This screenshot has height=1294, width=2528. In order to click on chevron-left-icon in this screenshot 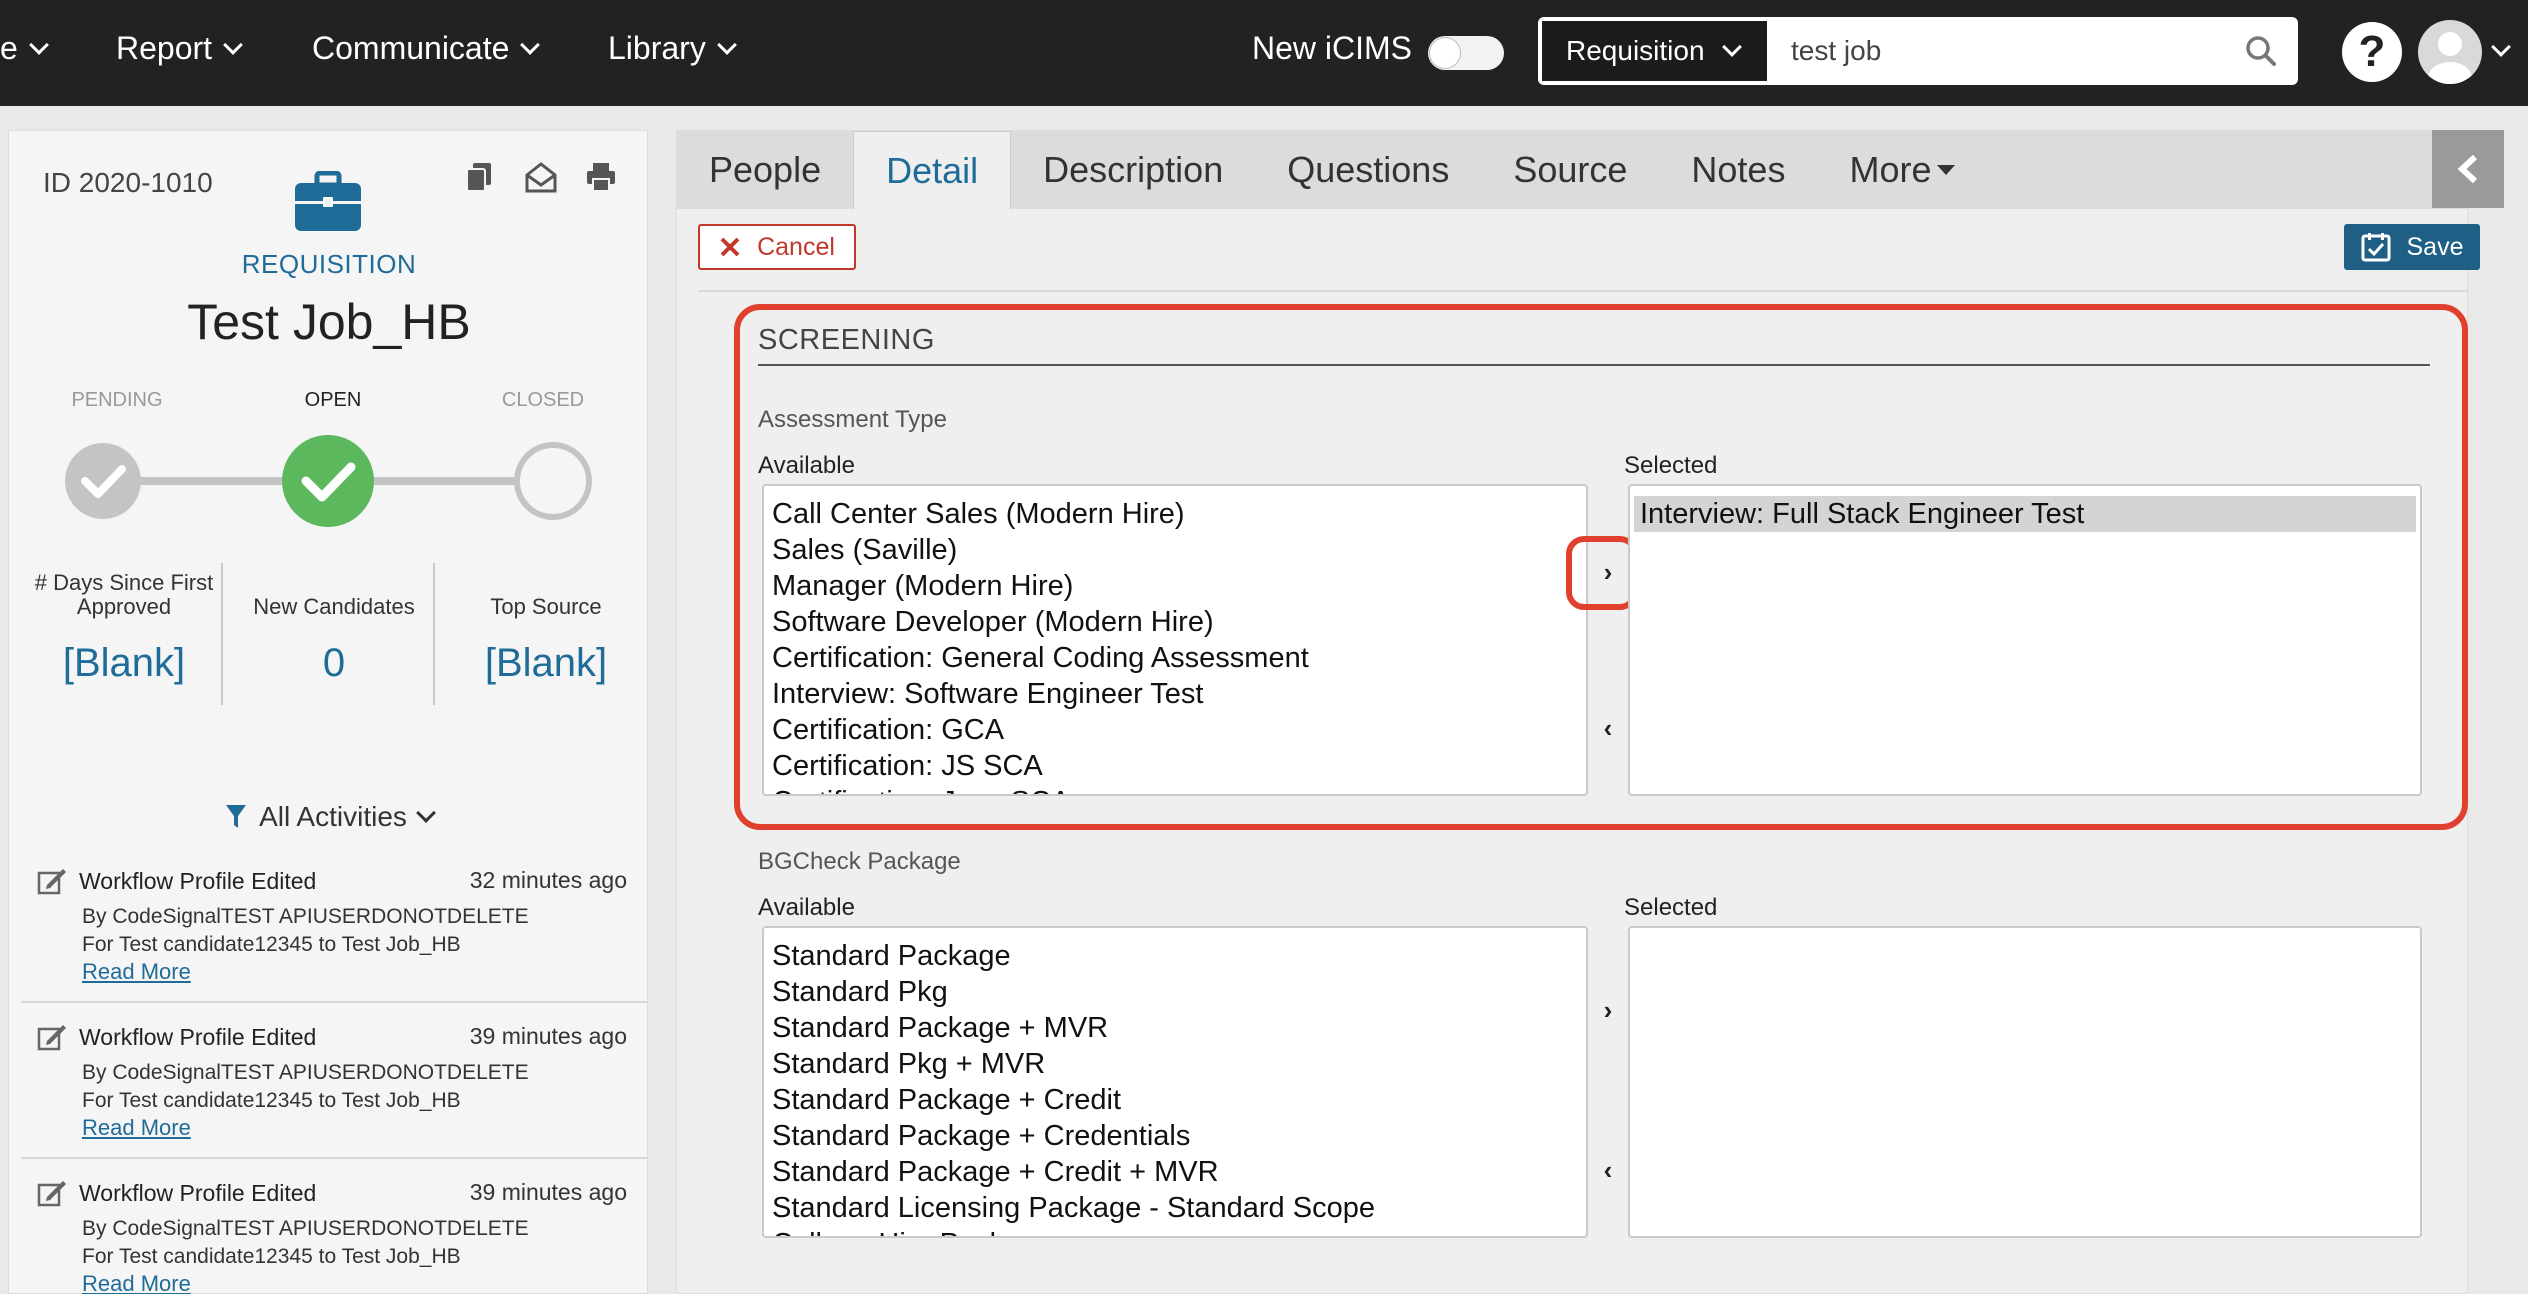, I will do `click(2467, 169)`.